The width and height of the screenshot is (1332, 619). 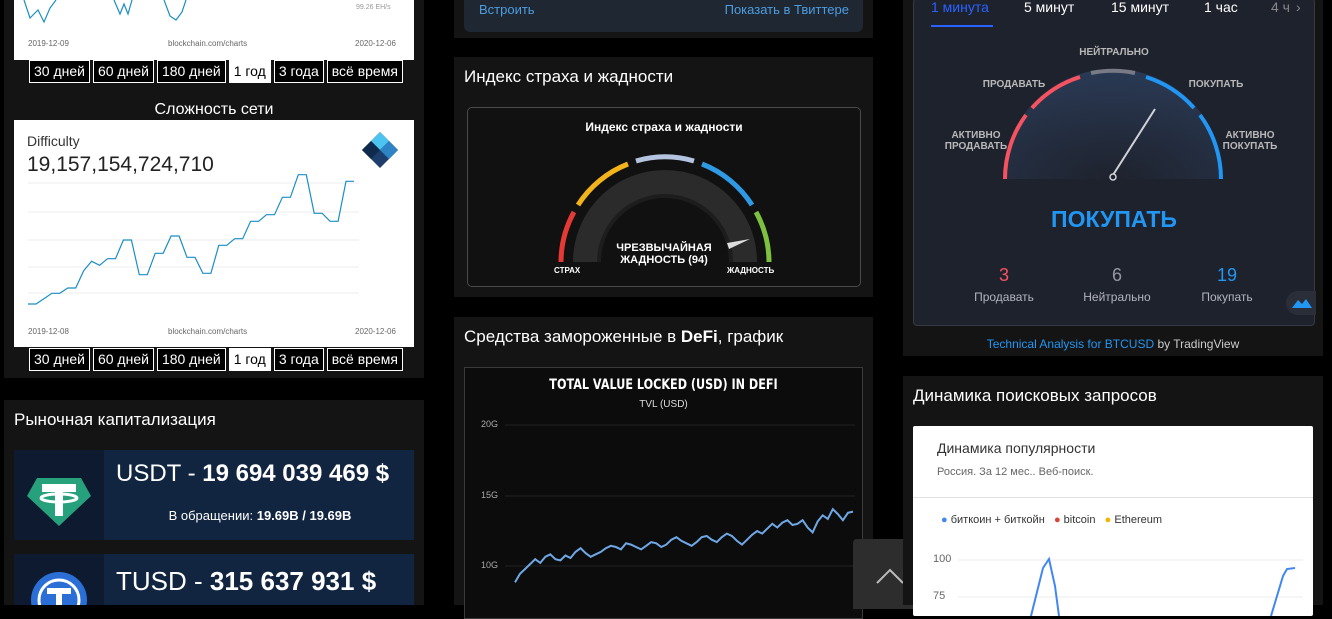 What do you see at coordinates (569, 76) in the screenshot?
I see `fear-greed-title: Индекс страха и жадности` at bounding box center [569, 76].